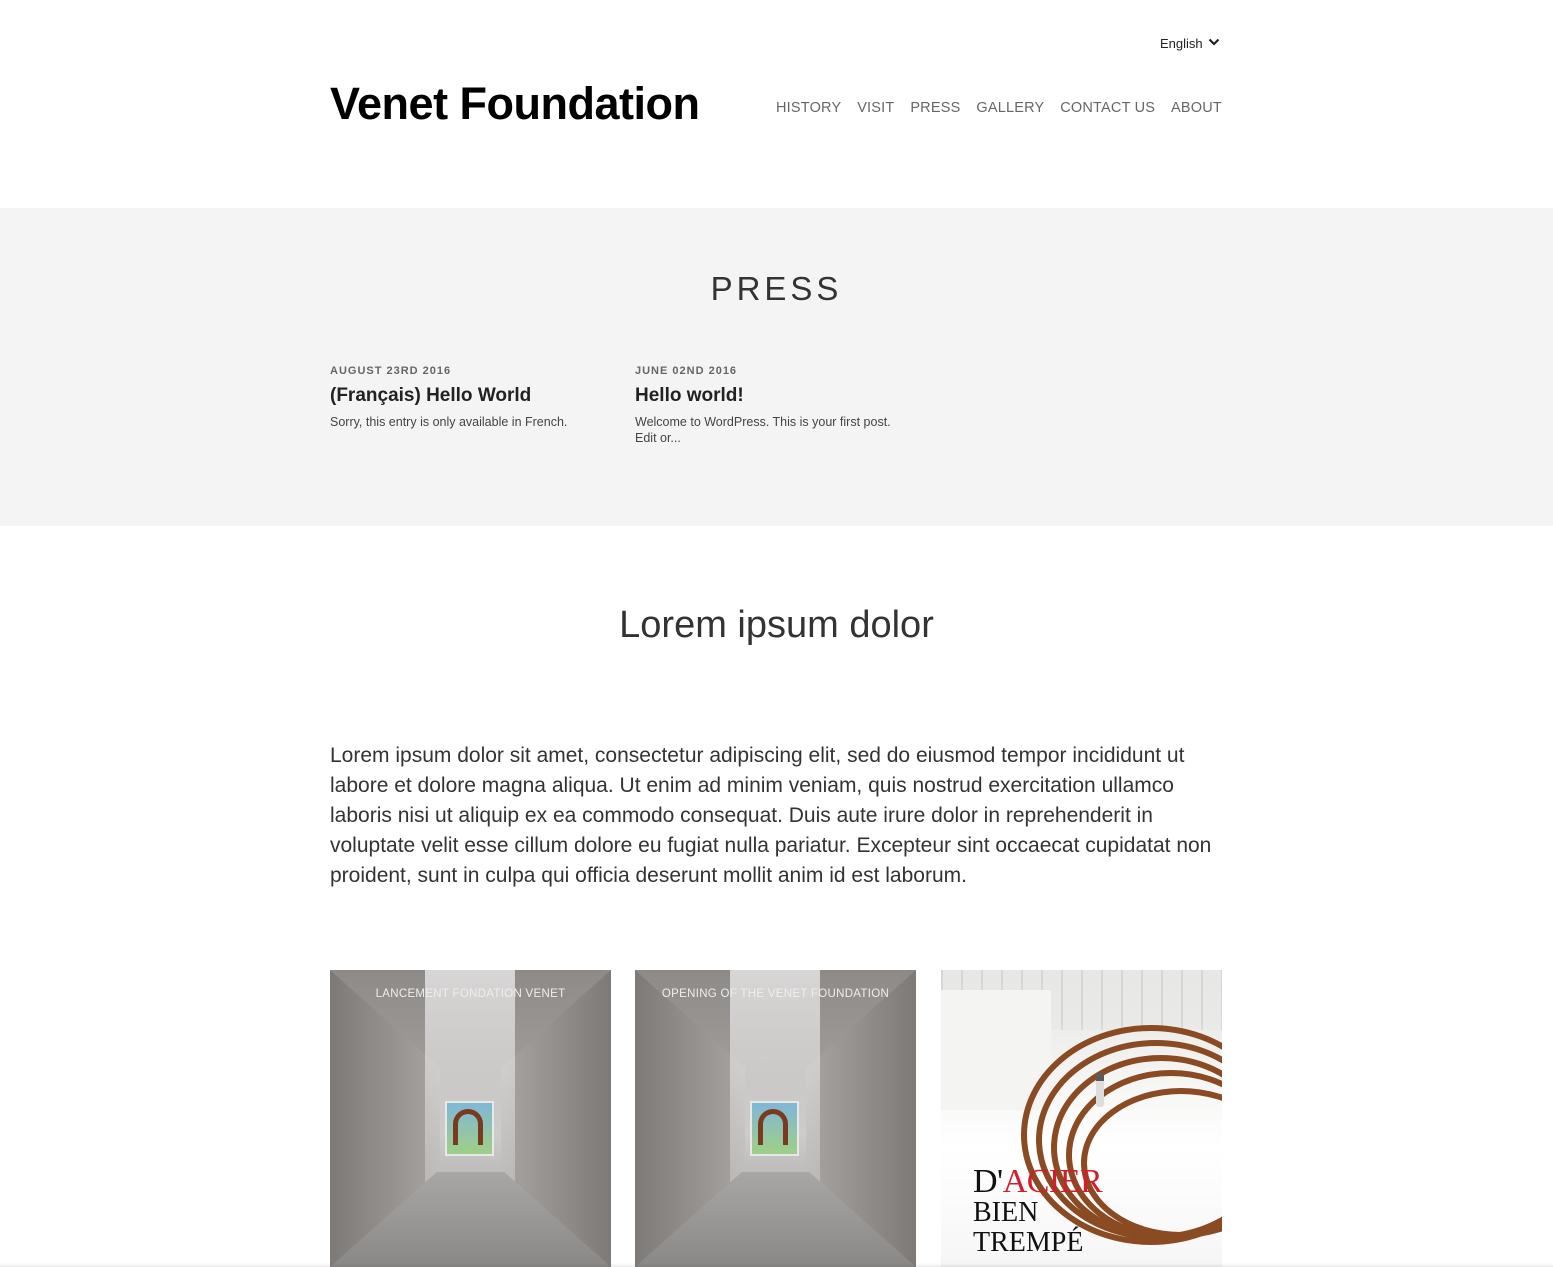 This screenshot has width=1553, height=1267. What do you see at coordinates (776, 625) in the screenshot?
I see `section-title: Lorem ipsum dolor` at bounding box center [776, 625].